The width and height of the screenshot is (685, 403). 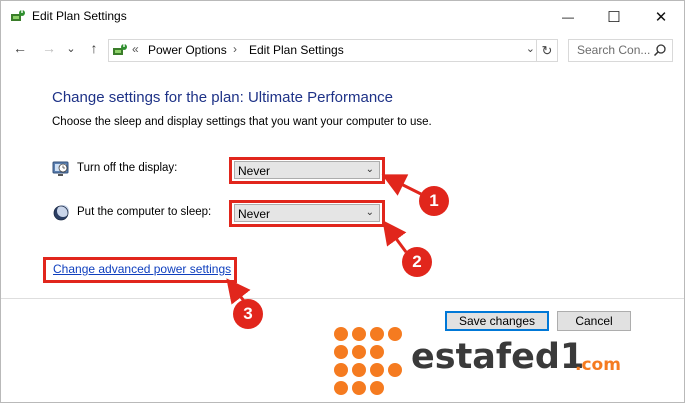 What do you see at coordinates (417, 262) in the screenshot?
I see `annotation-badge-2: 2` at bounding box center [417, 262].